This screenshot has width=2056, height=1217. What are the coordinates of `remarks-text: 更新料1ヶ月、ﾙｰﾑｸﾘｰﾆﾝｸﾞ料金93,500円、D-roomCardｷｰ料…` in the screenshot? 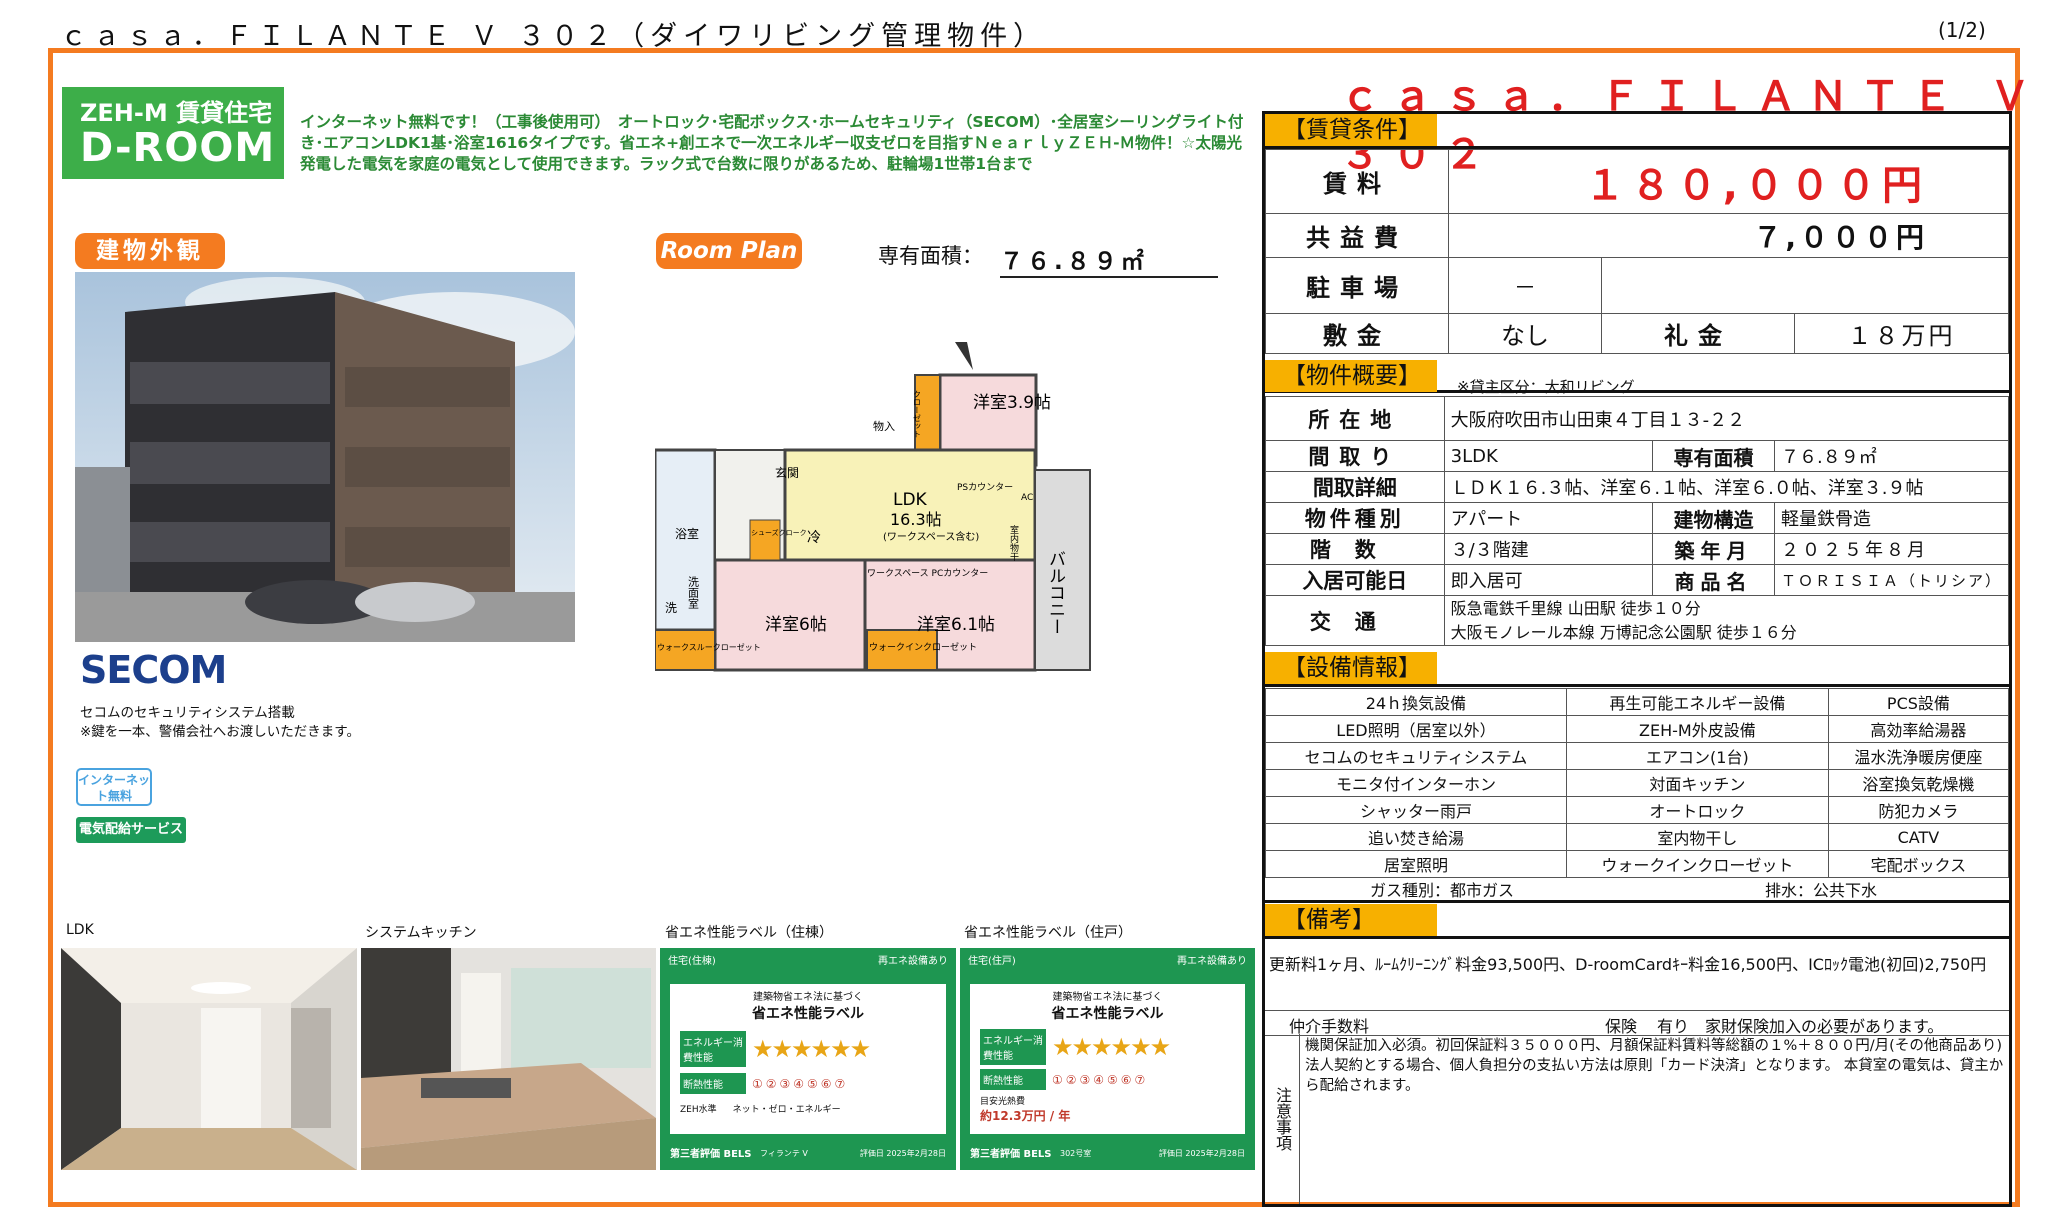 It's located at (1628, 964).